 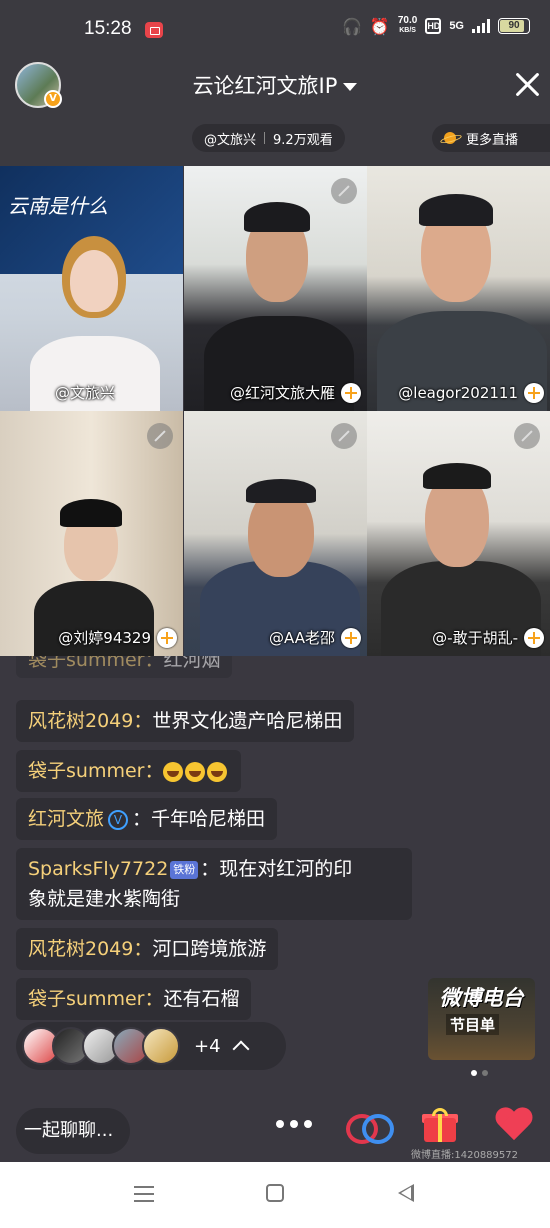 What do you see at coordinates (268, 138) in the screenshot?
I see `host-info-pill: @文旅兴 9.2万观看` at bounding box center [268, 138].